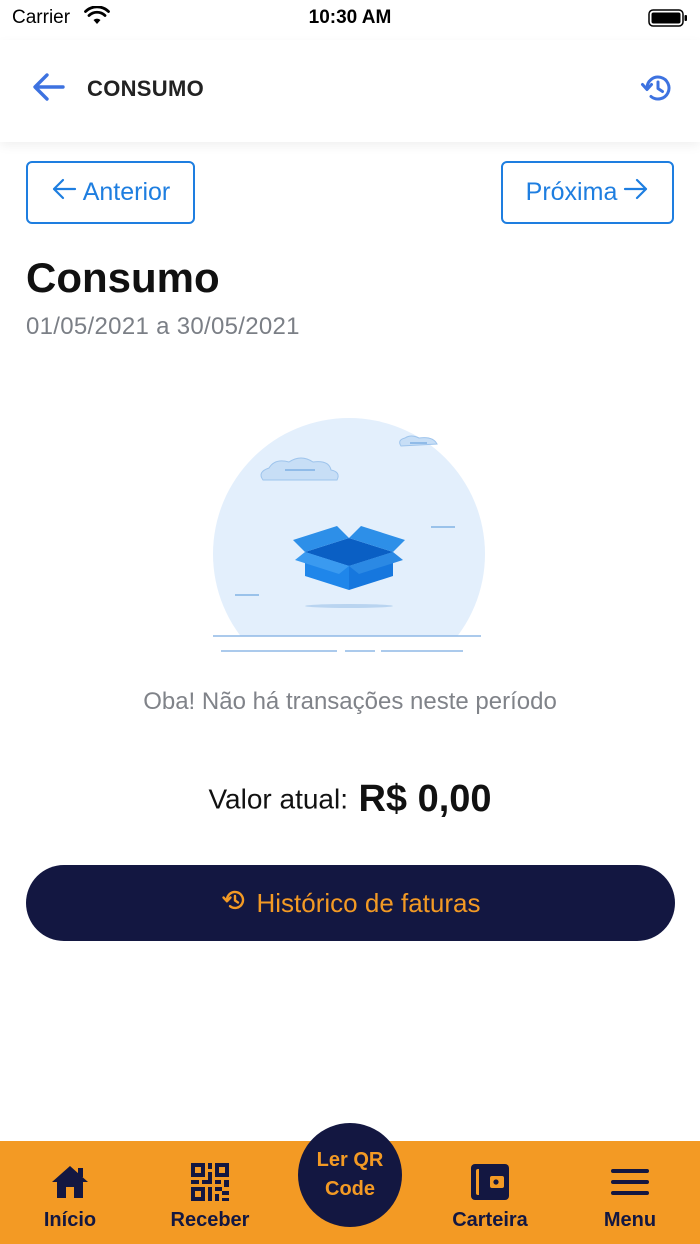 The width and height of the screenshot is (700, 1244). I want to click on tab-receive-label: Receber, so click(210, 1220).